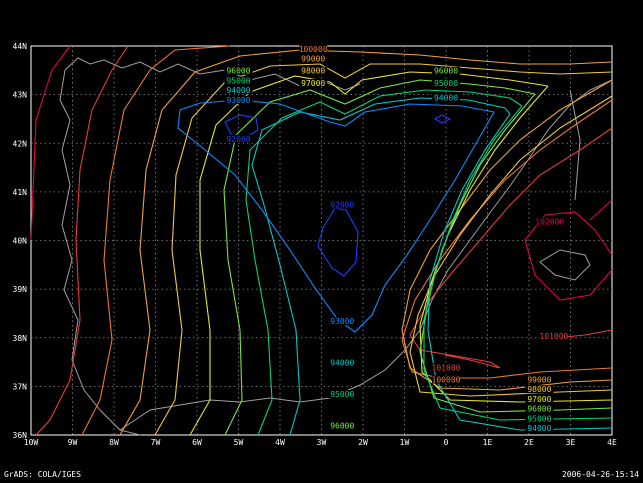 The width and height of the screenshot is (643, 483). I want to click on lat-tick-label: 38N, so click(20, 338).